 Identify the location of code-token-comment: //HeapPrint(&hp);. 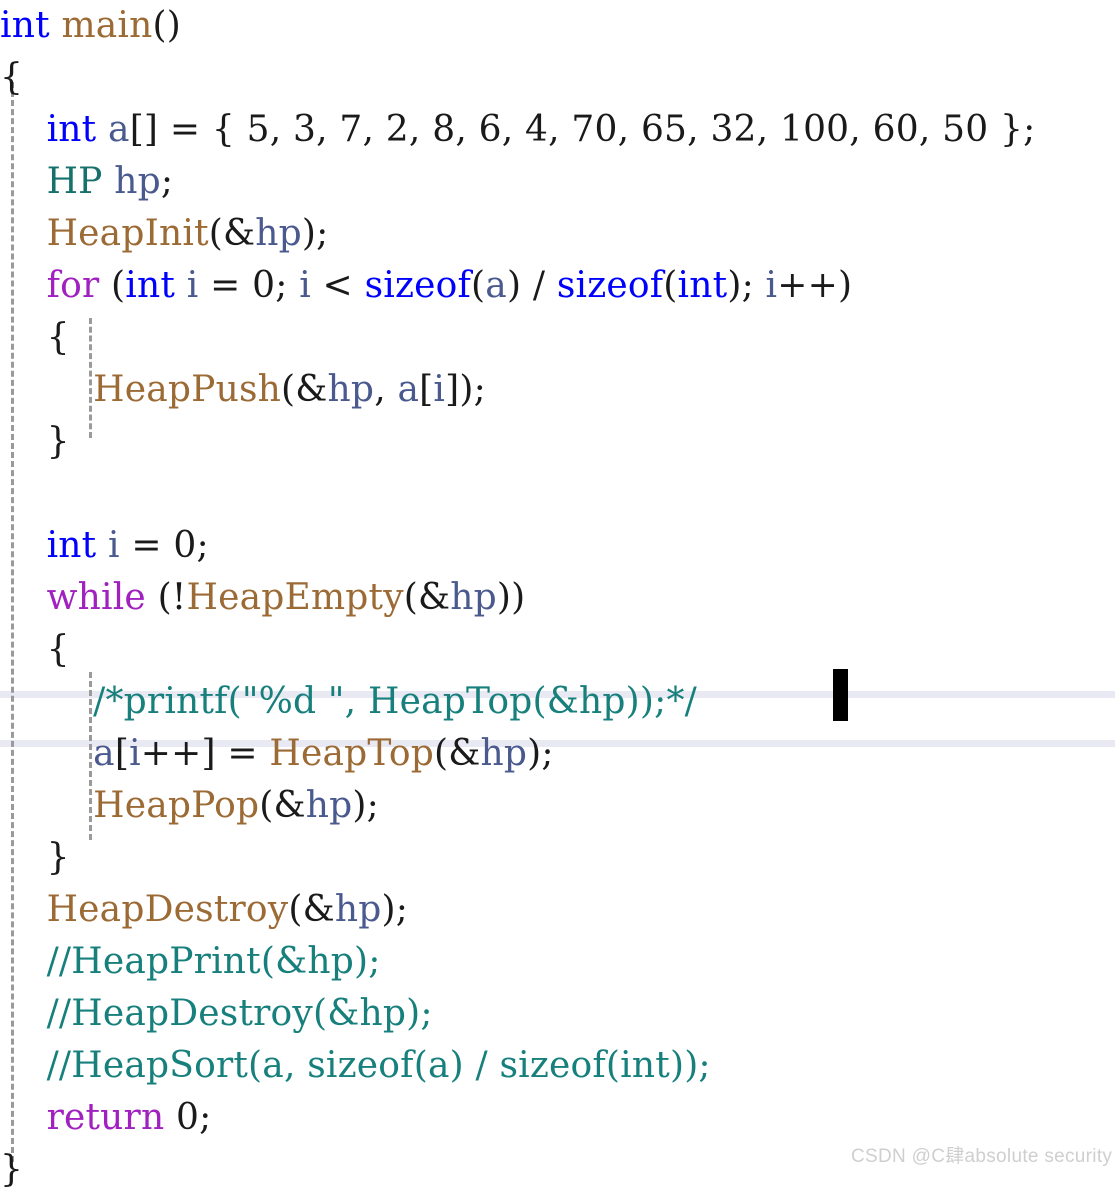
(213, 961).